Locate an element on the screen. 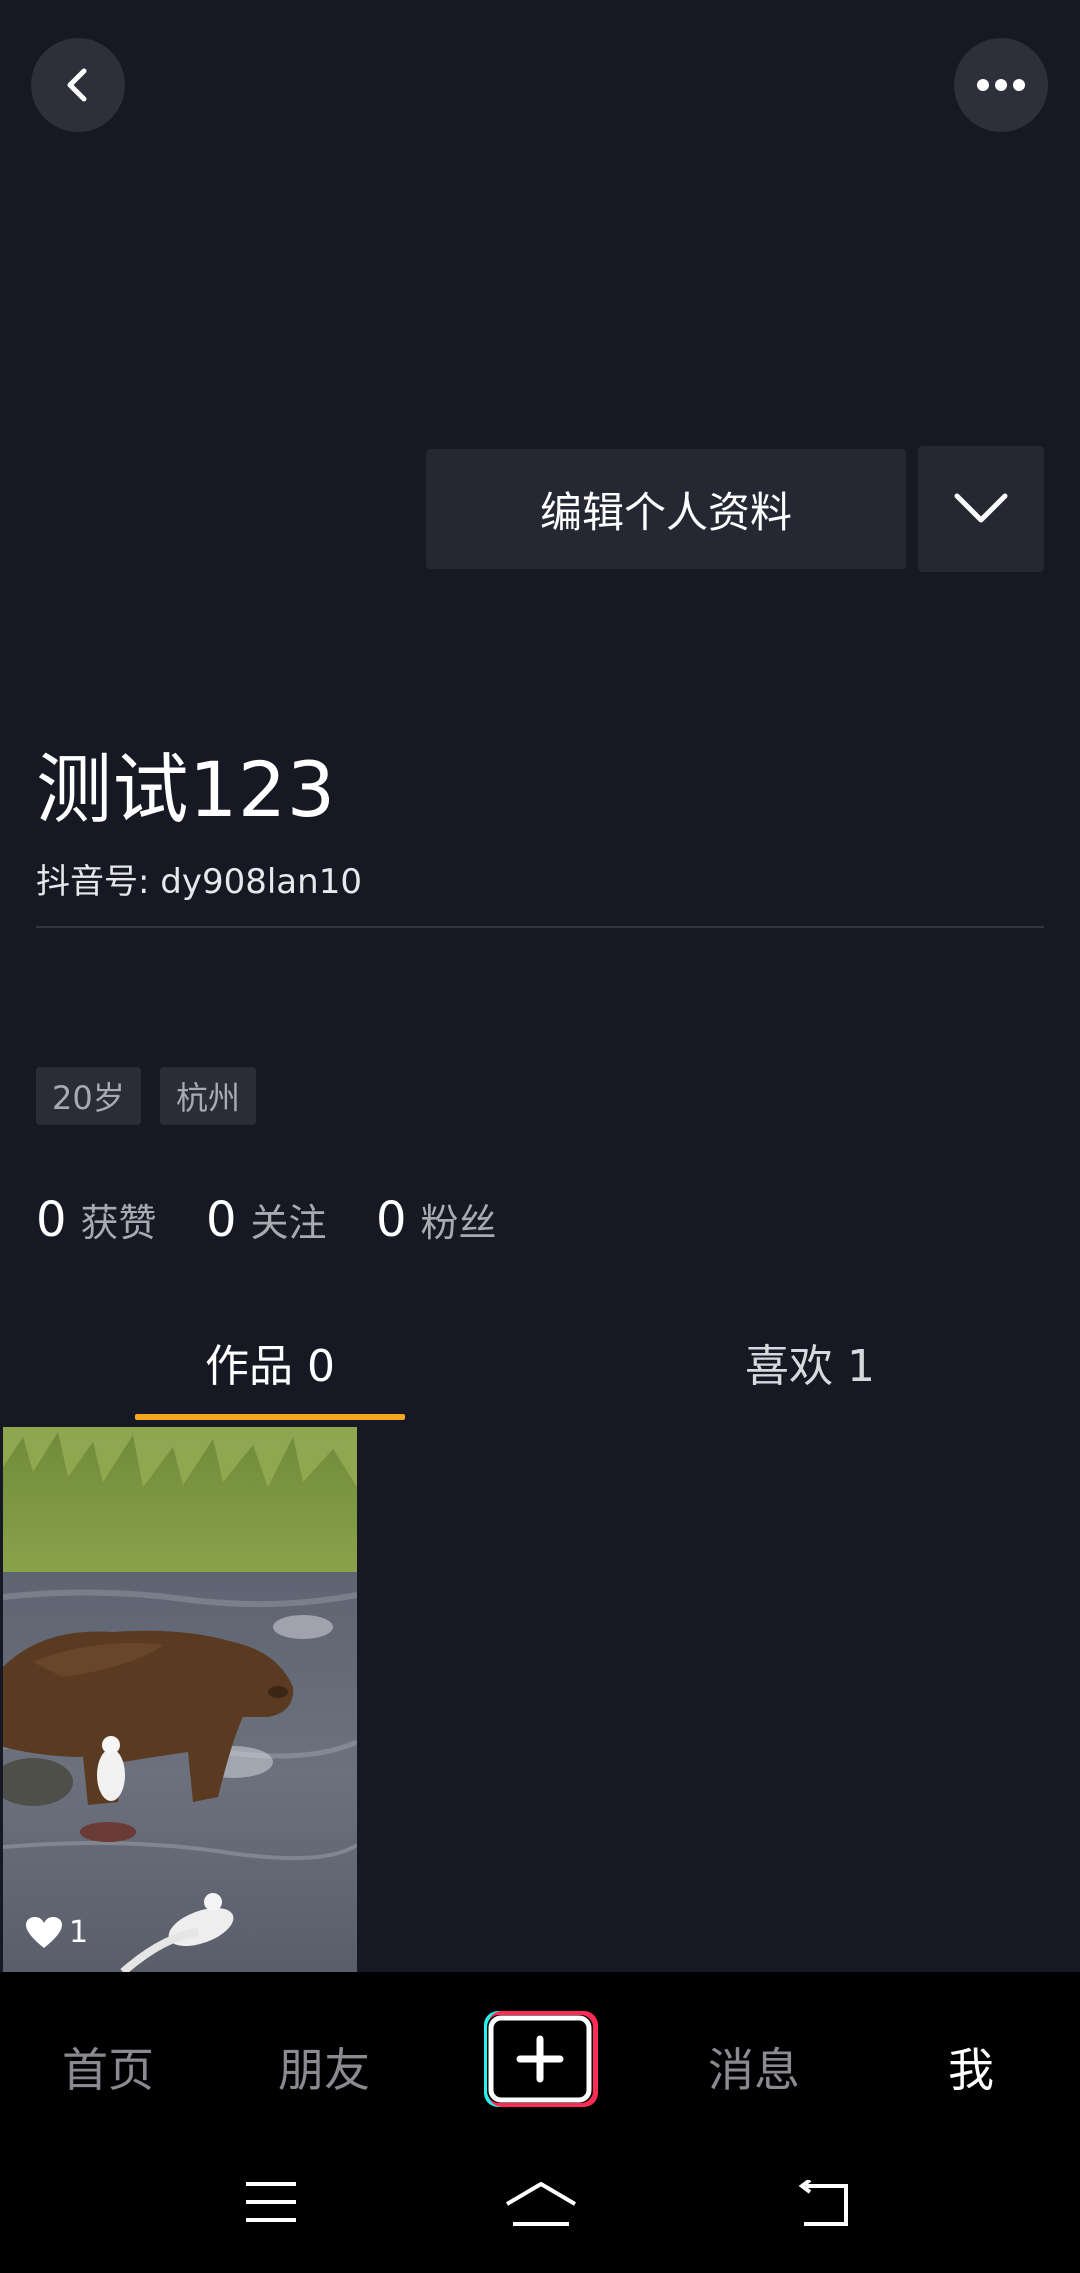 The height and width of the screenshot is (2273, 1080). chevron-left-icon is located at coordinates (77, 85).